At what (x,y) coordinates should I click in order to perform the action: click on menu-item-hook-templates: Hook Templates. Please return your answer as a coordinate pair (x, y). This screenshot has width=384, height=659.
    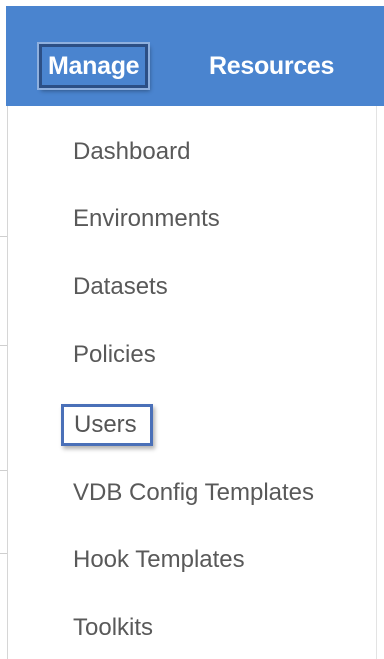
    Looking at the image, I should click on (159, 560).